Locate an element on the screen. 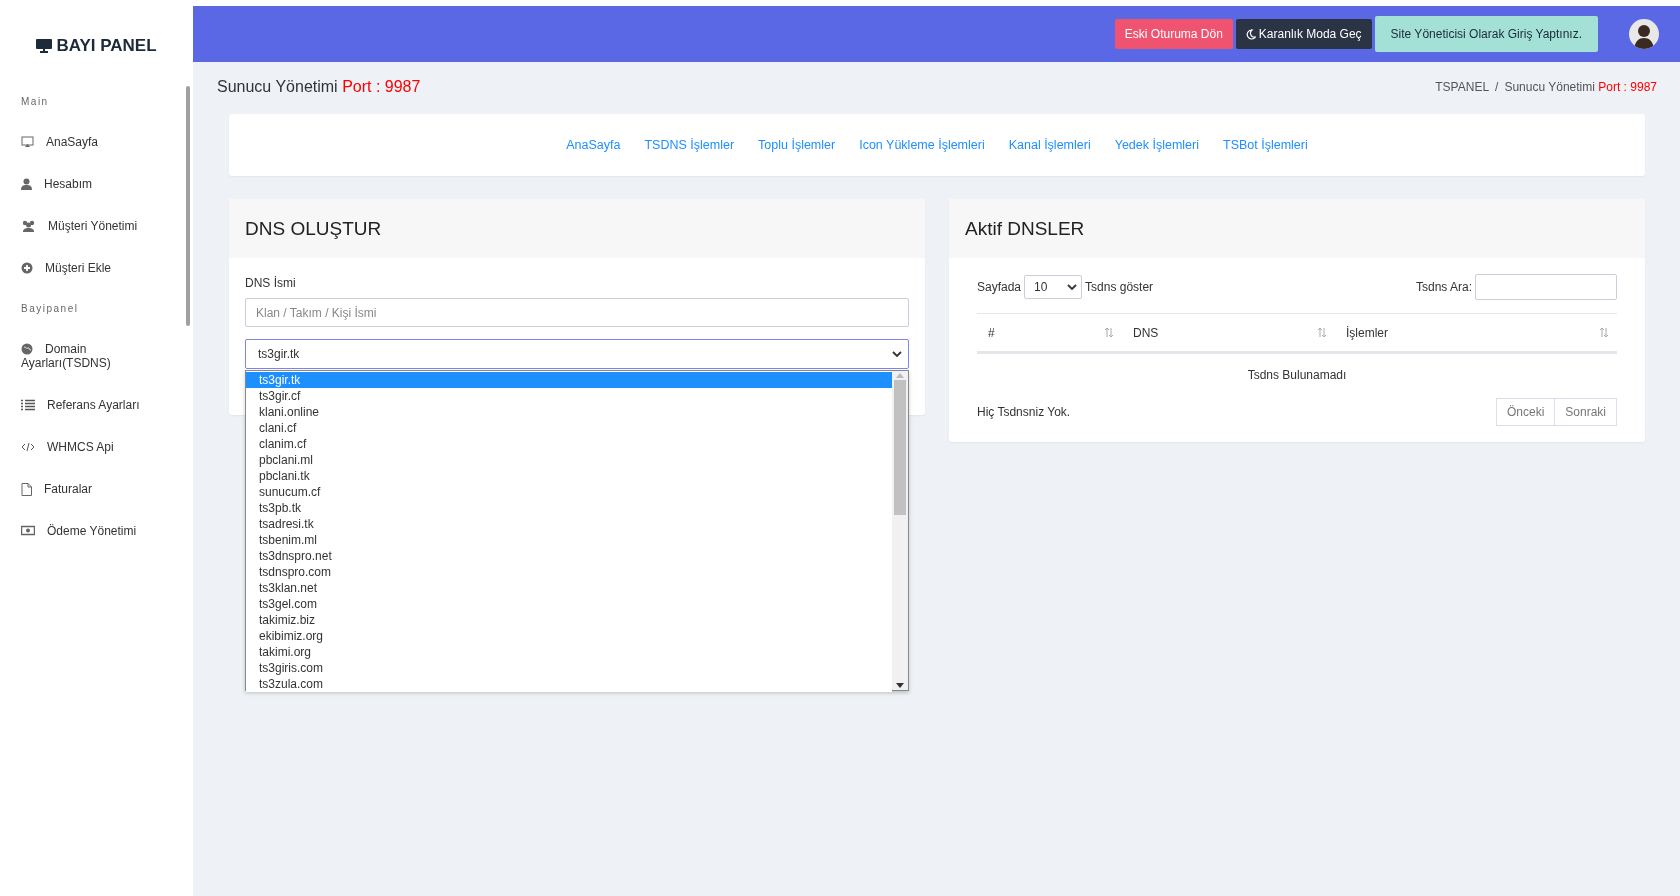 Image resolution: width=1680 pixels, height=896 pixels. field-label: DNS İsmi is located at coordinates (271, 283).